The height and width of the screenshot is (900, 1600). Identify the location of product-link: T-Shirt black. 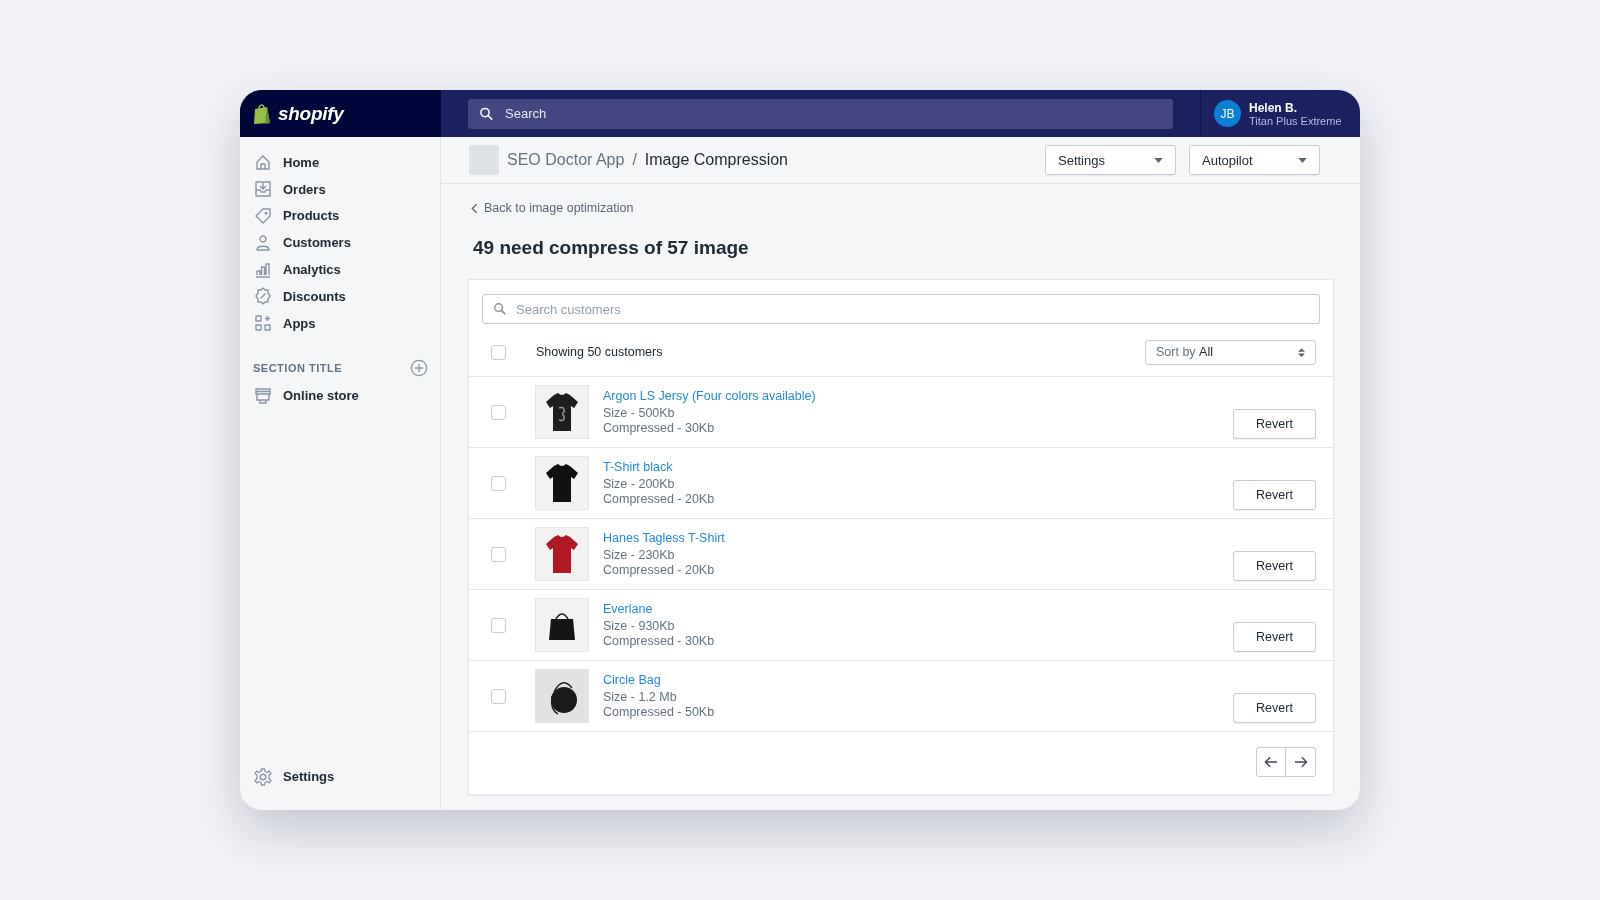
(918, 467).